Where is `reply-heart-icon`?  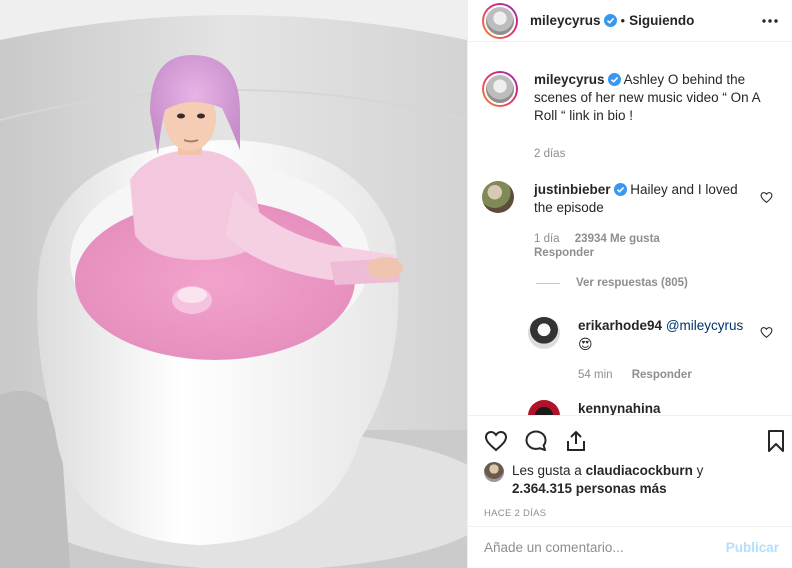
reply-heart-icon is located at coordinates (766, 332).